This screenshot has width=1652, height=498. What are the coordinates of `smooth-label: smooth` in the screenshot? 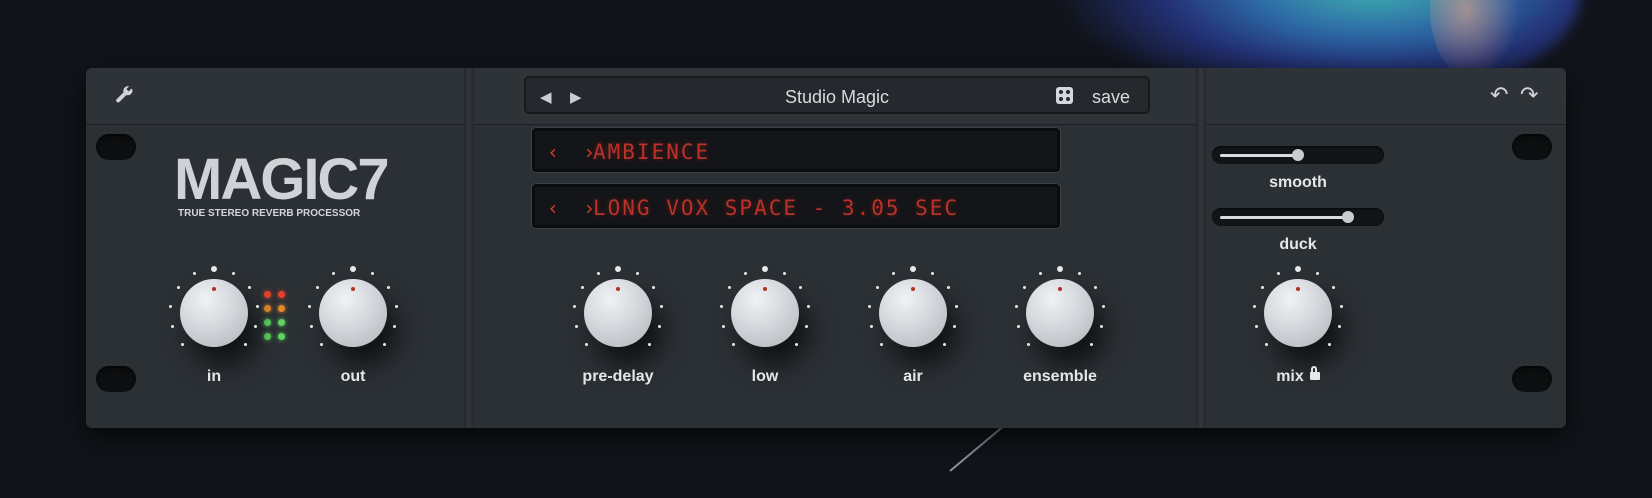 It's located at (1298, 182).